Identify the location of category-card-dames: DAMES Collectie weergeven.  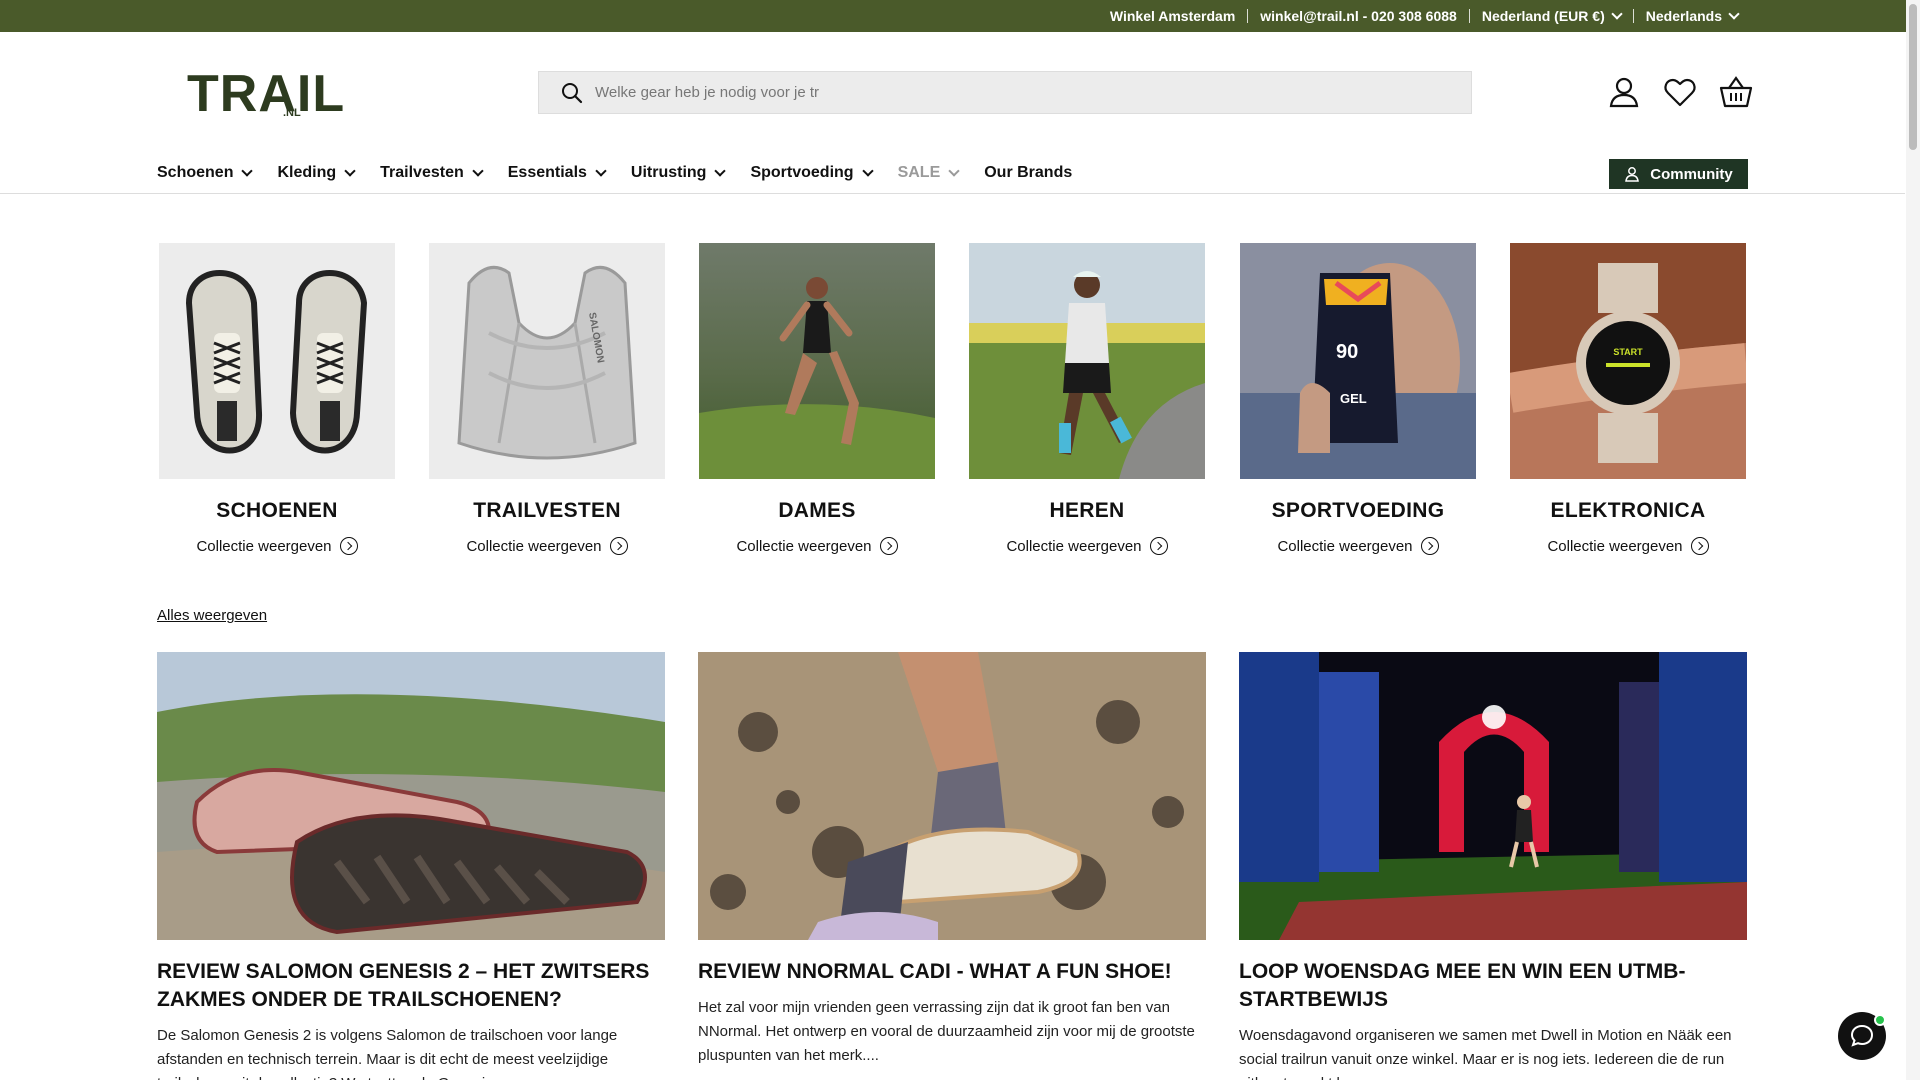
(817, 399).